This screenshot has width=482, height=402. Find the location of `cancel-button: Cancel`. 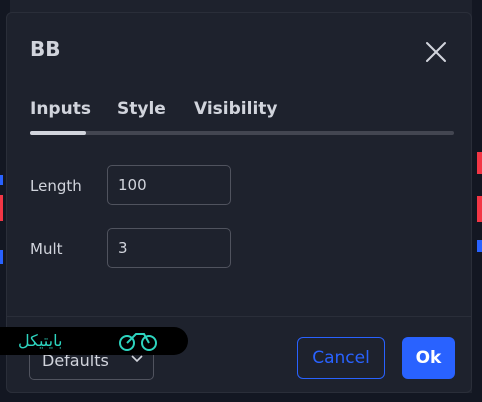

cancel-button: Cancel is located at coordinates (341, 358).